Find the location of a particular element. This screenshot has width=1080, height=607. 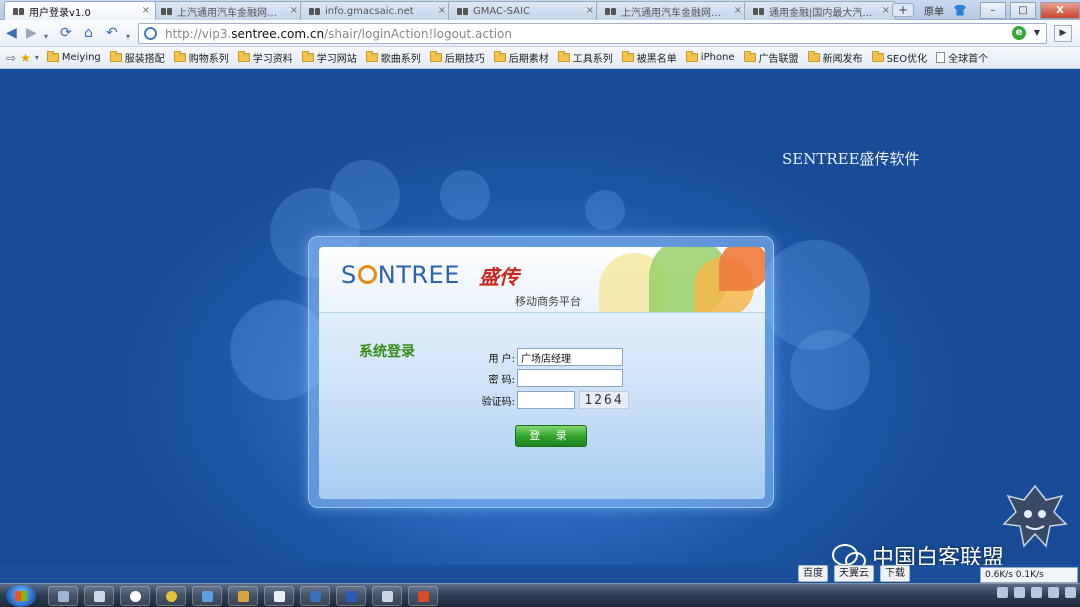

skin-label: 原单 is located at coordinates (934, 10).